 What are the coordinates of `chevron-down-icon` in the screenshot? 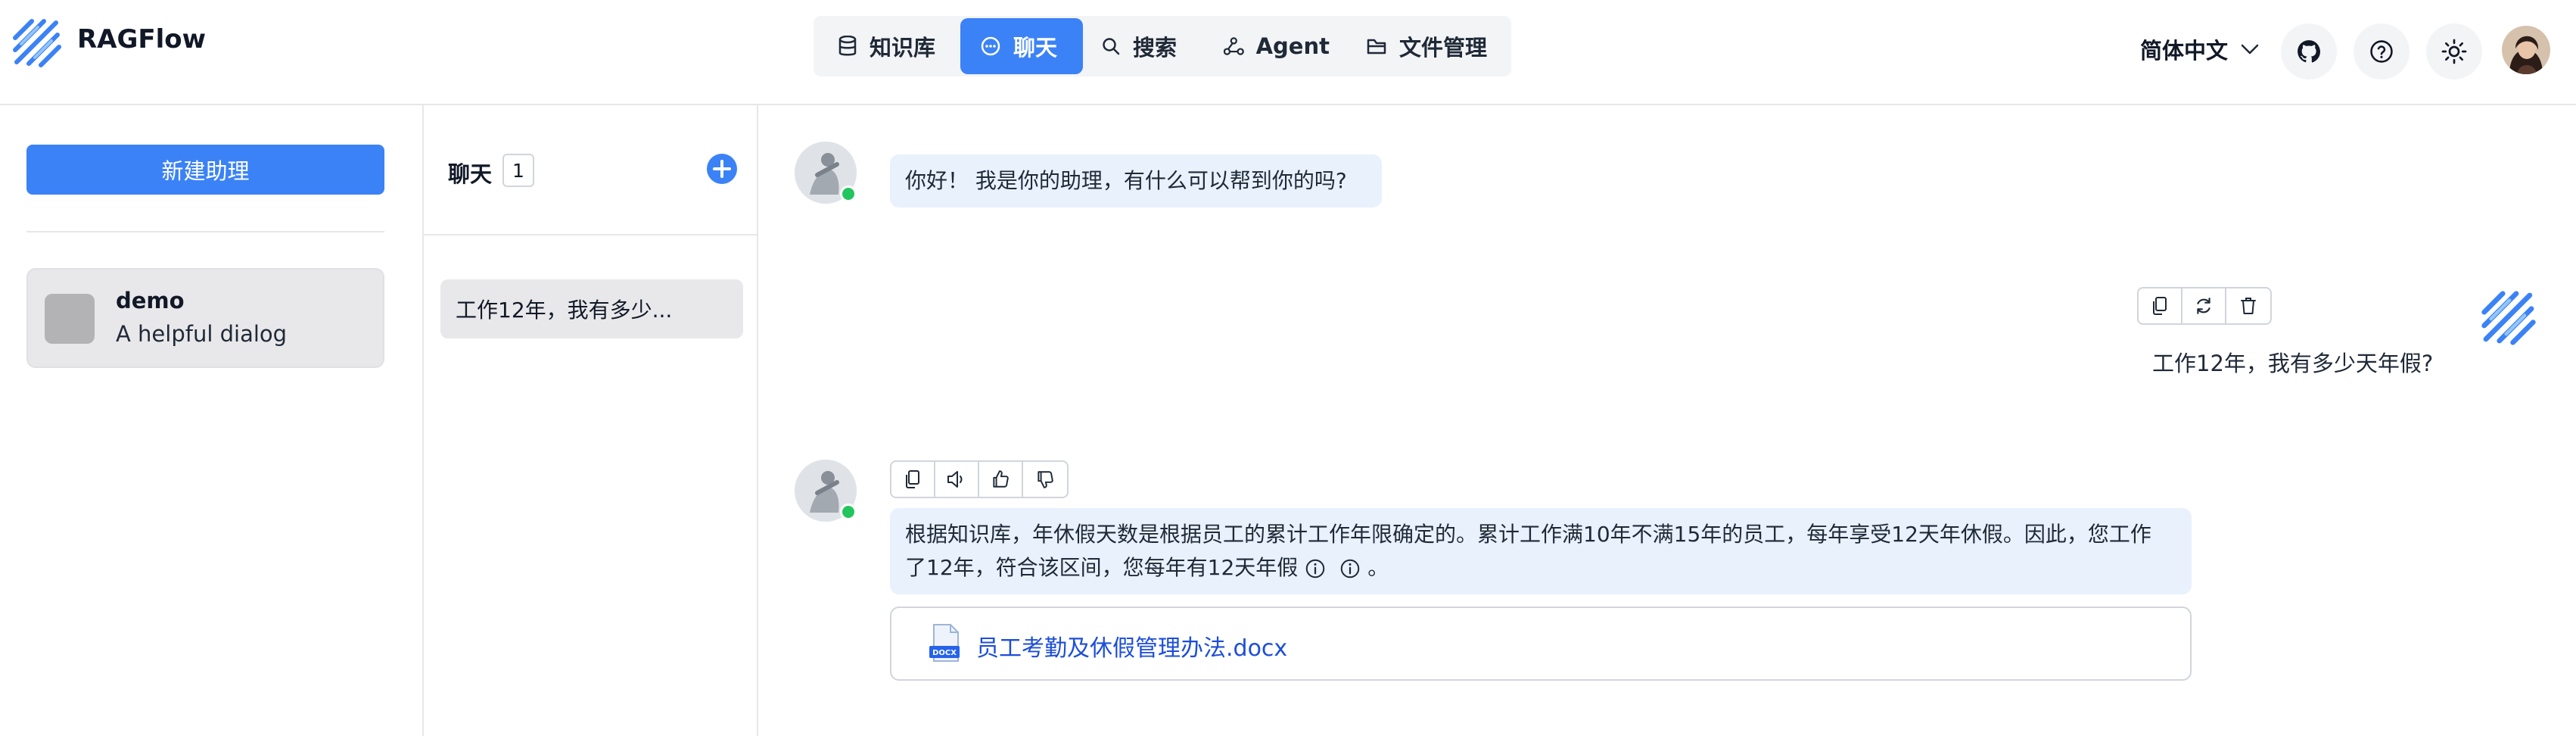 It's located at (2250, 49).